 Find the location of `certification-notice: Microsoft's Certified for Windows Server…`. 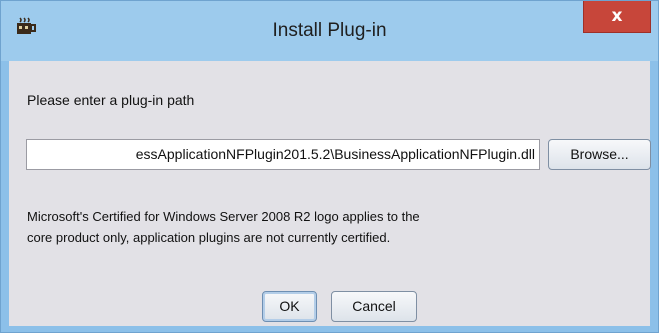

certification-notice: Microsoft's Certified for Windows Server… is located at coordinates (223, 227).